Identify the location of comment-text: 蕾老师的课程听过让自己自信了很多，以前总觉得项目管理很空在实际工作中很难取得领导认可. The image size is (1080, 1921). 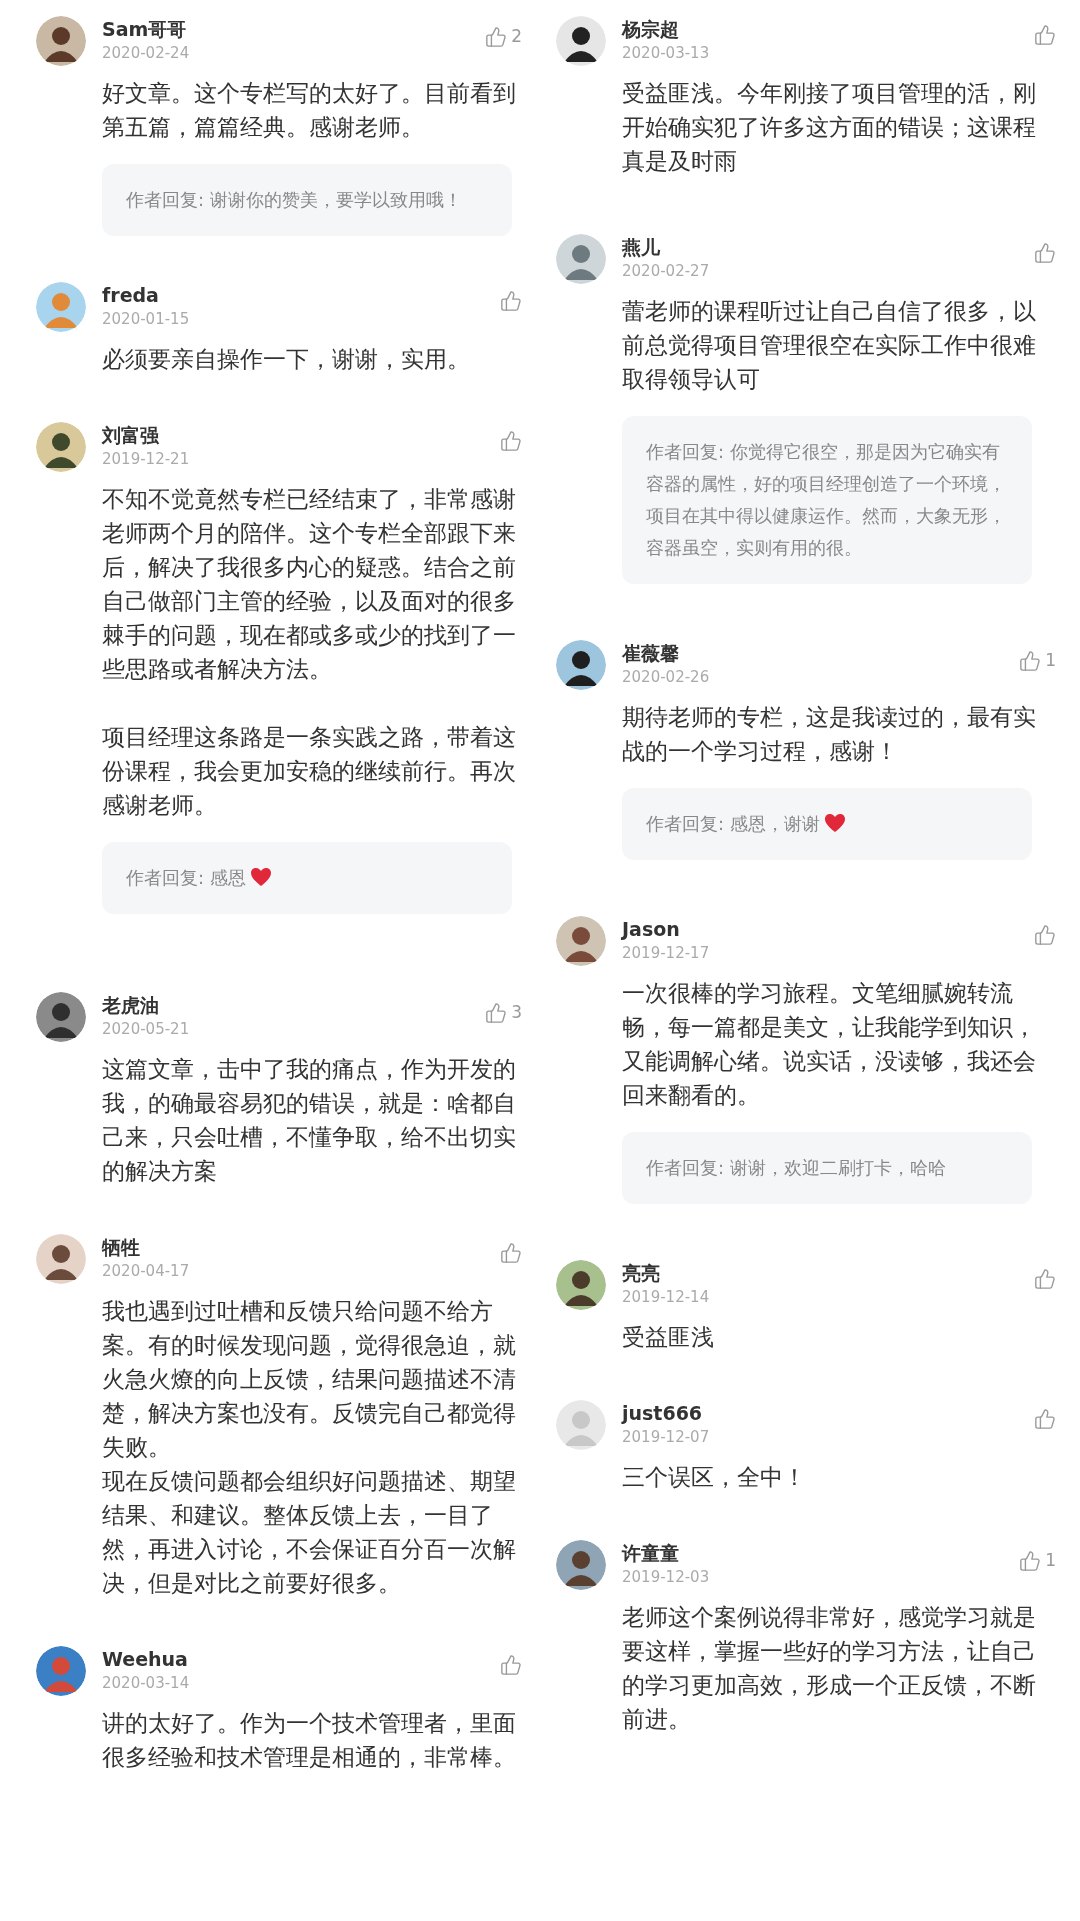
(829, 345).